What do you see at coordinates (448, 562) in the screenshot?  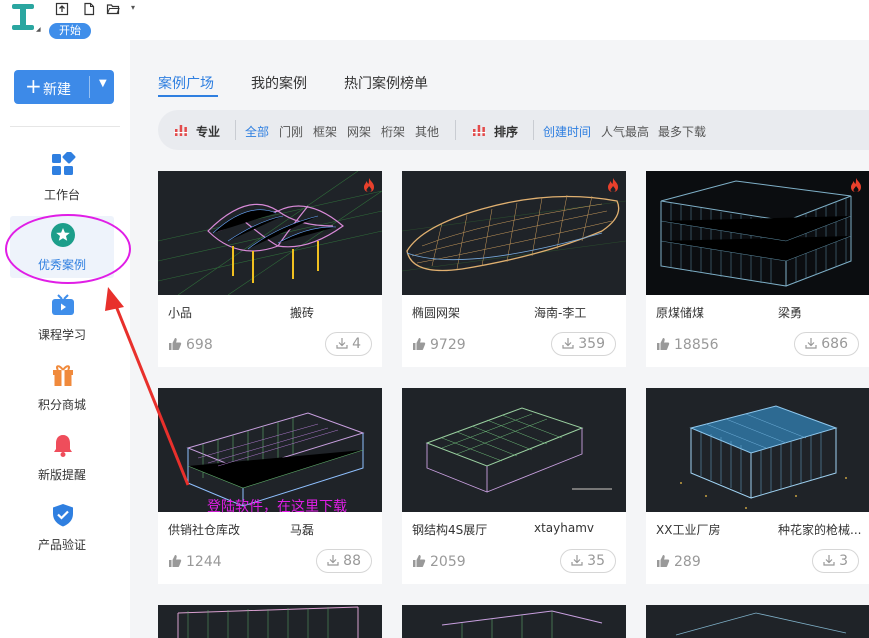 I see `like-count-value: 2059` at bounding box center [448, 562].